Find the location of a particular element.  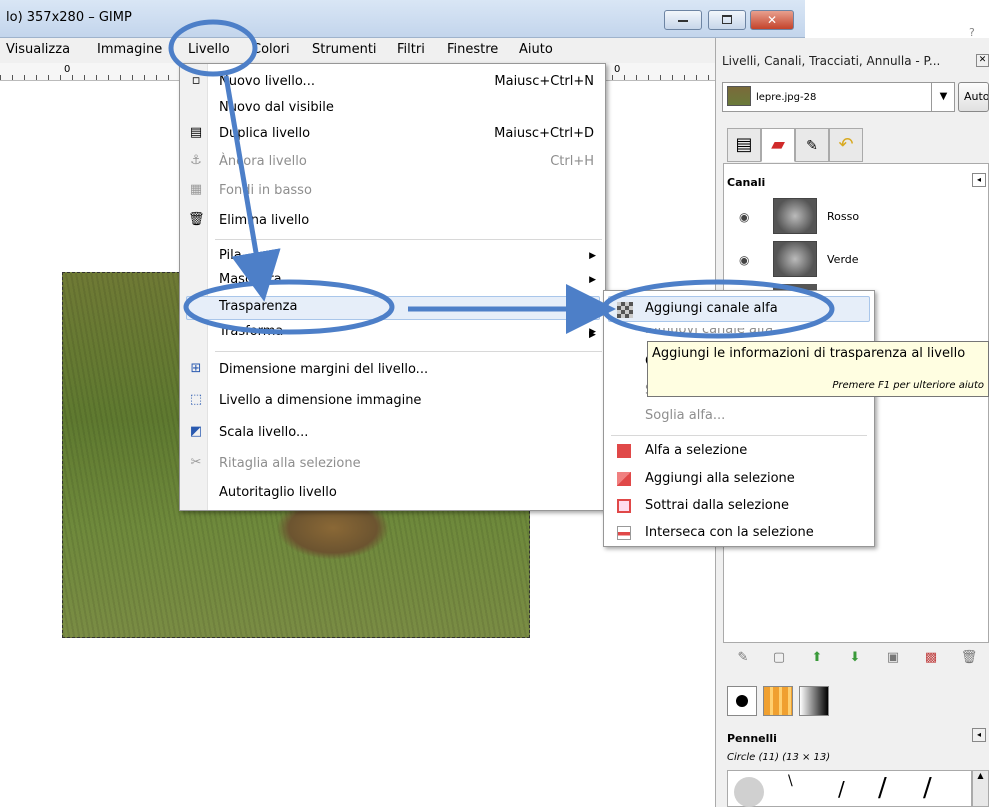

annotation-arrow is located at coordinates (252, 188).